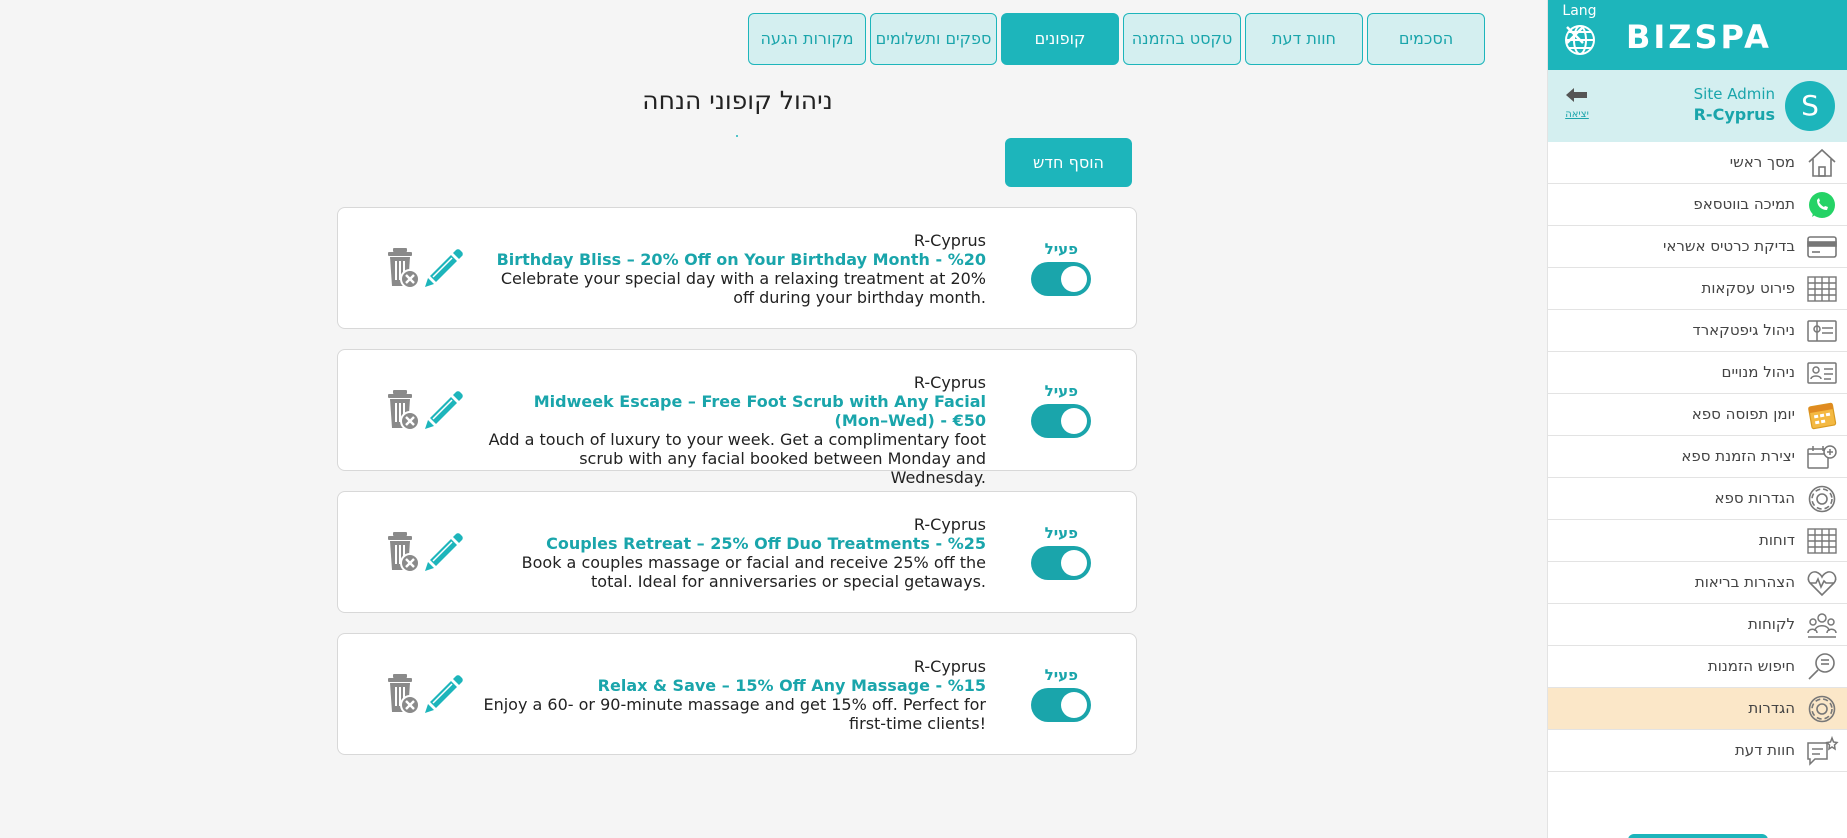 This screenshot has width=1847, height=838. Describe the element at coordinates (1754, 498) in the screenshot. I see `sidebar-item-label: הגדרות ספא` at that location.